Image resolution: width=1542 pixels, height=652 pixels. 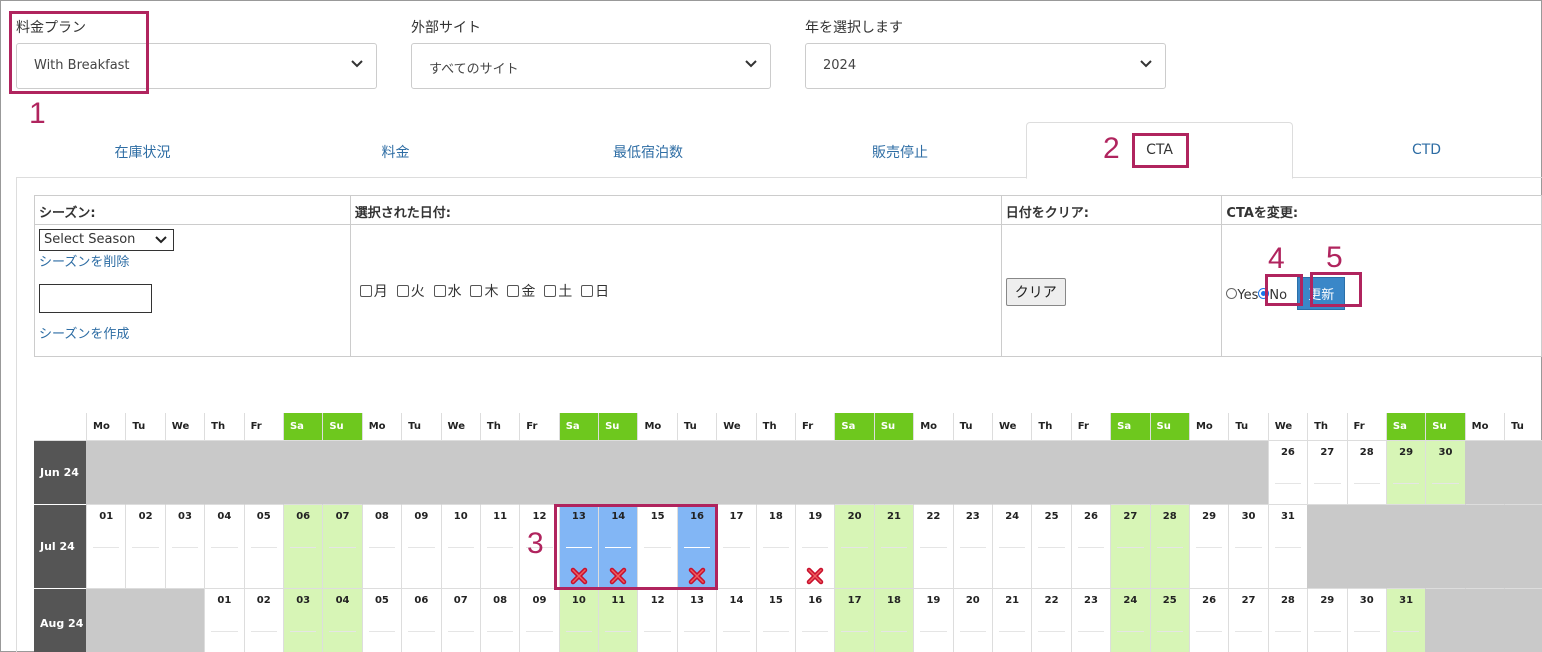 What do you see at coordinates (395, 150) in the screenshot?
I see `tab-rates: 料金` at bounding box center [395, 150].